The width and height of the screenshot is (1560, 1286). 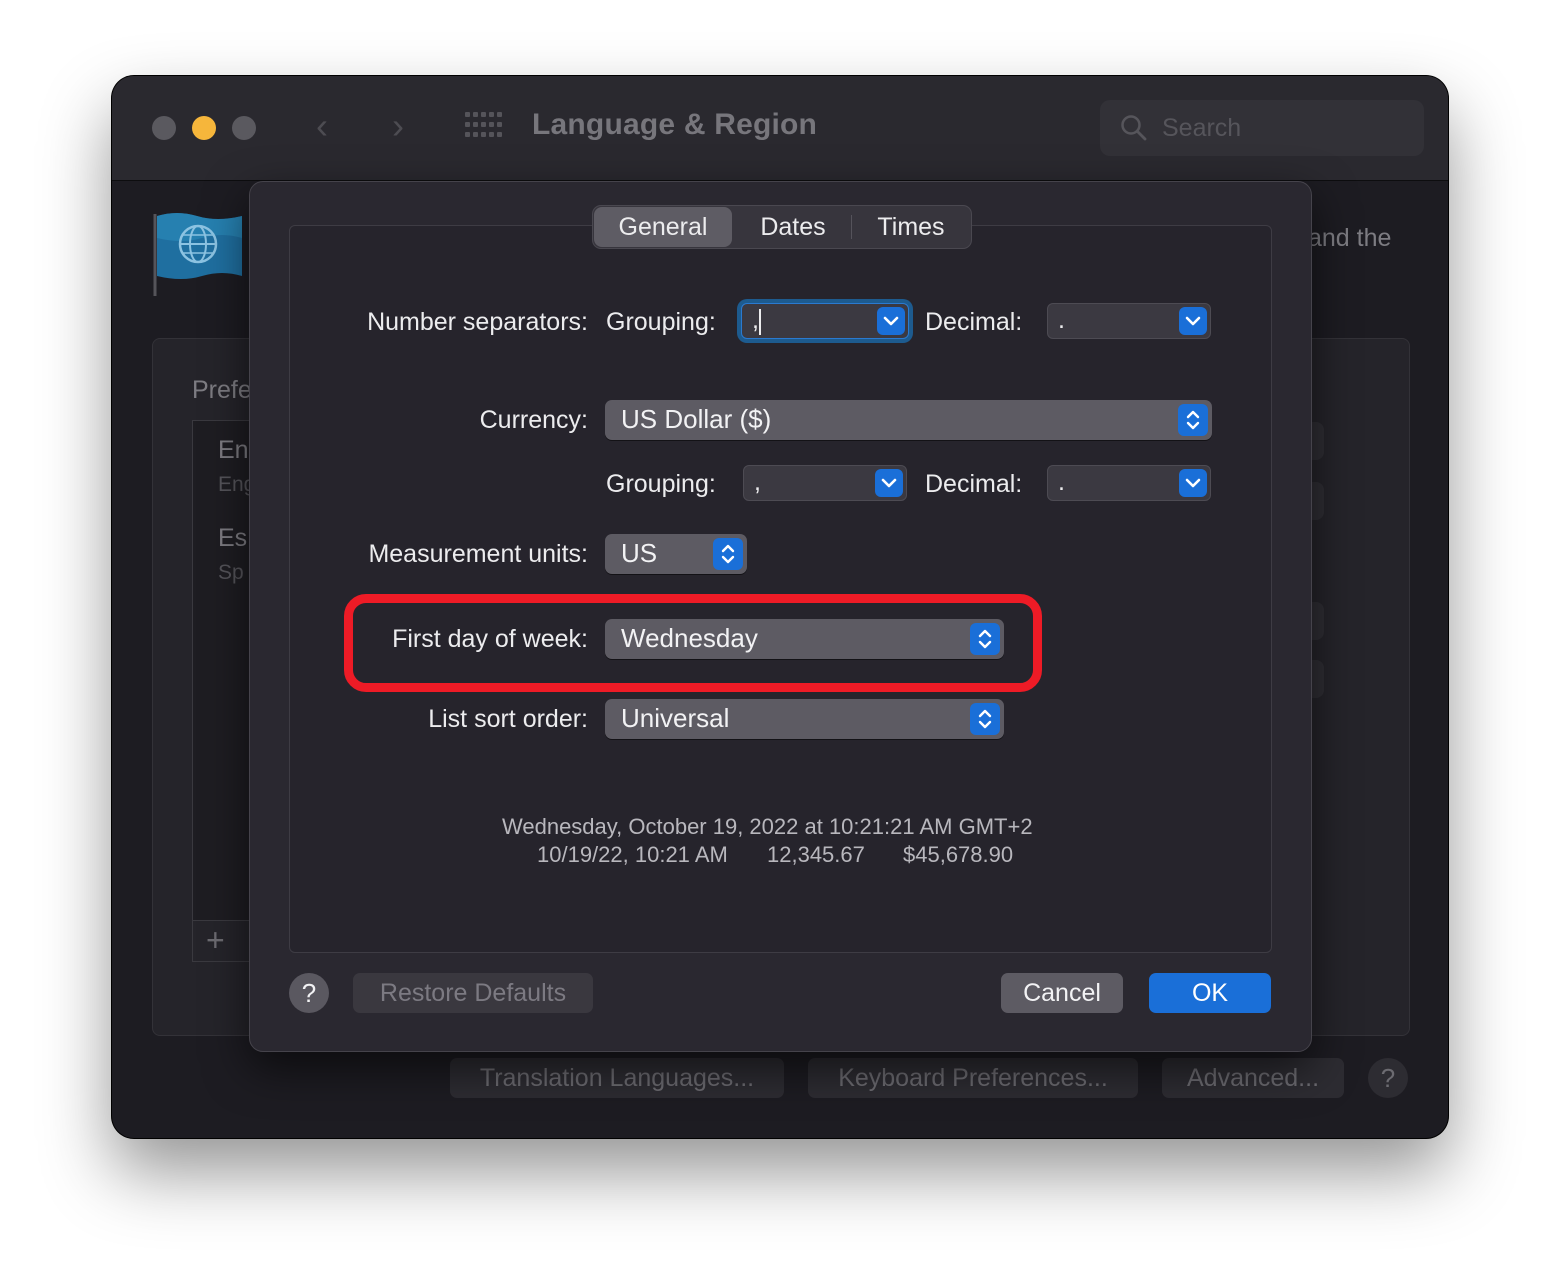 What do you see at coordinates (204, 128) in the screenshot?
I see `minimize-button` at bounding box center [204, 128].